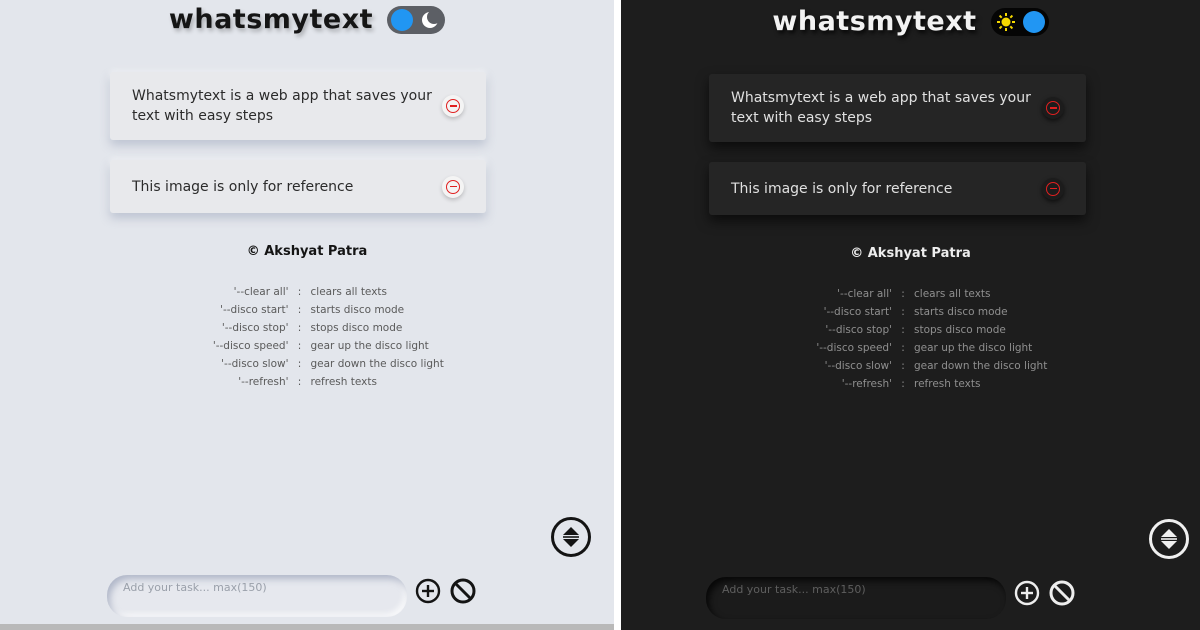 The width and height of the screenshot is (1200, 630). Describe the element at coordinates (430, 20) in the screenshot. I see `moon-icon` at that location.